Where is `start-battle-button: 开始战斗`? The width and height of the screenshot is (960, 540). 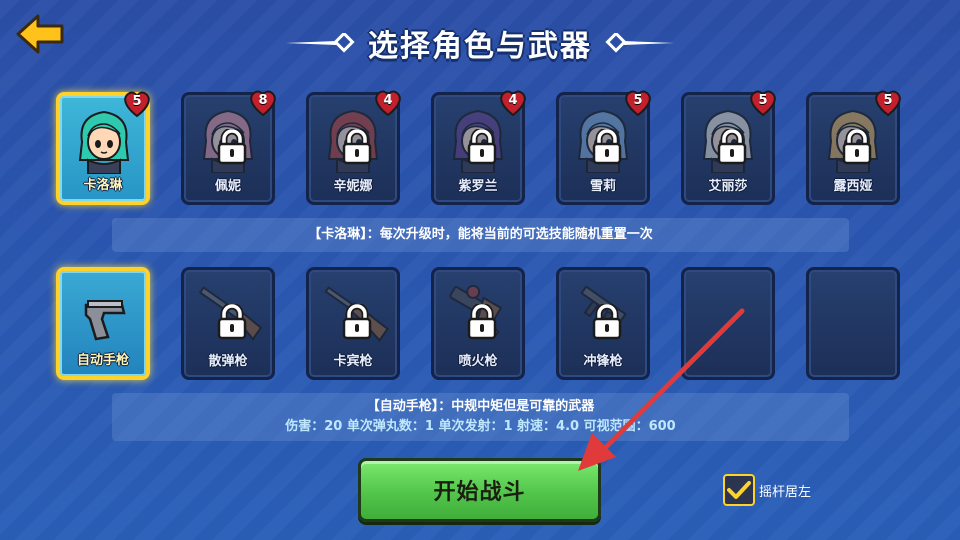
start-battle-button: 开始战斗 is located at coordinates (479, 490).